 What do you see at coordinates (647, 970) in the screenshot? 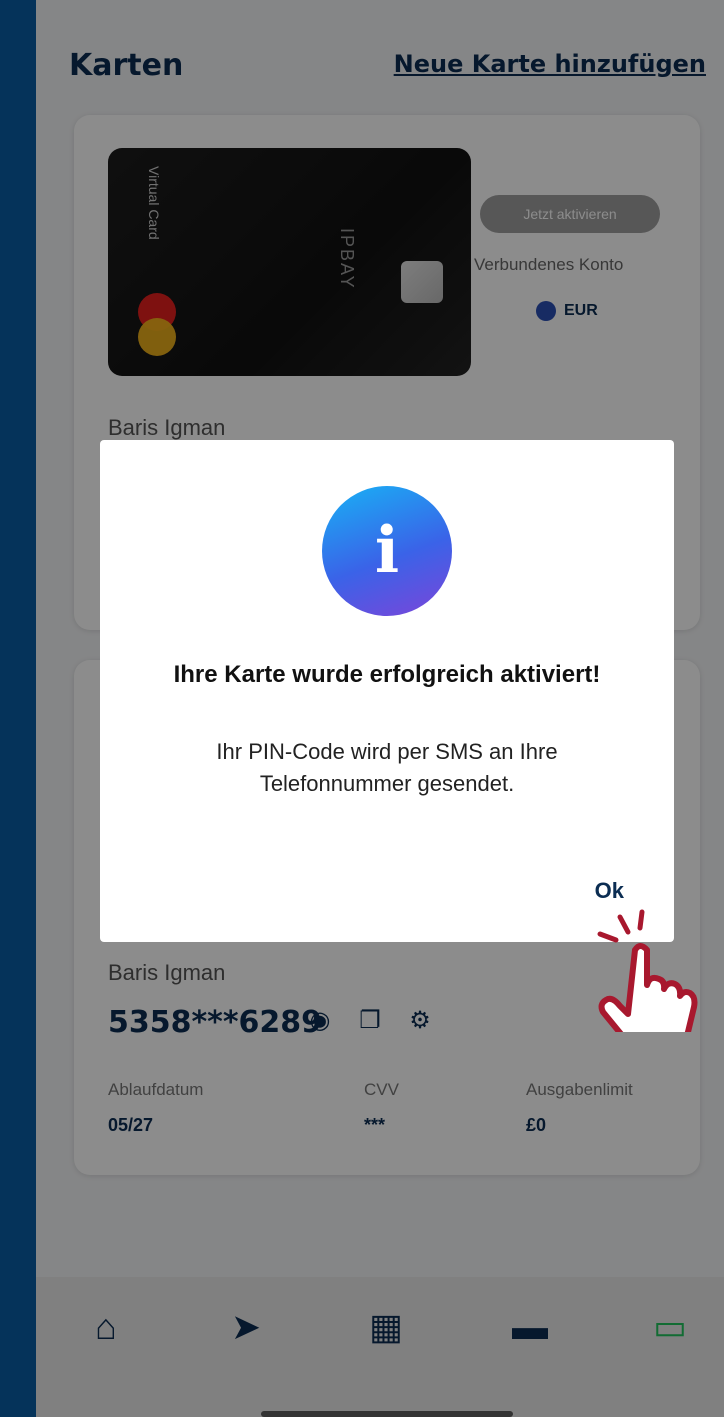
I see `pointing-hand-icon` at bounding box center [647, 970].